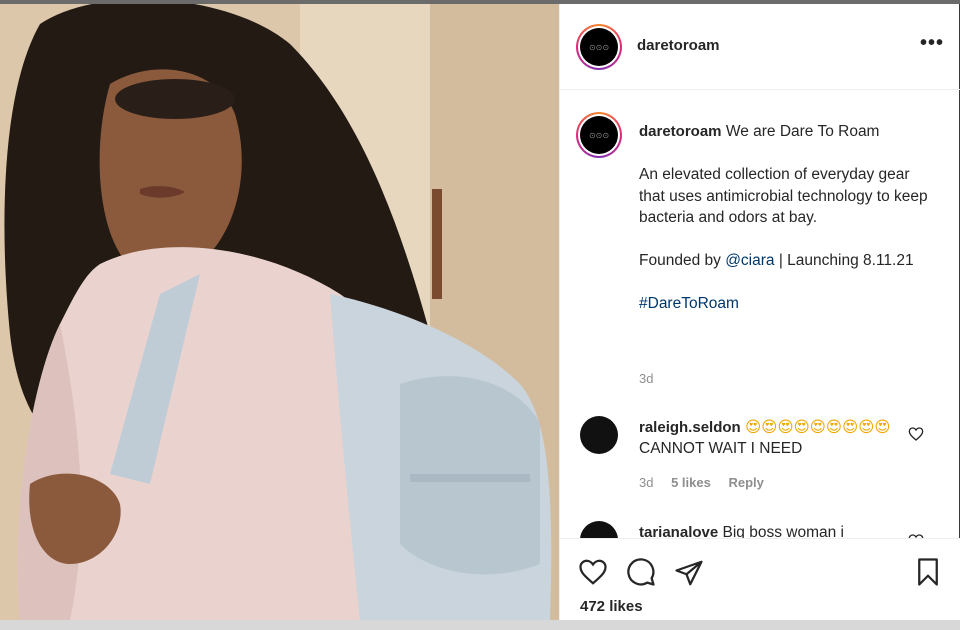 This screenshot has height=630, width=960. Describe the element at coordinates (691, 482) in the screenshot. I see `comment-likes: 5 likes` at that location.